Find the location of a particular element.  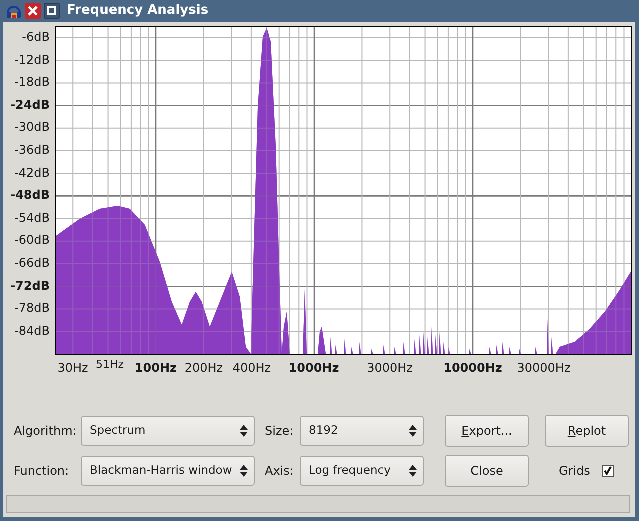

y-axis-label: -6dB is located at coordinates (36, 37).